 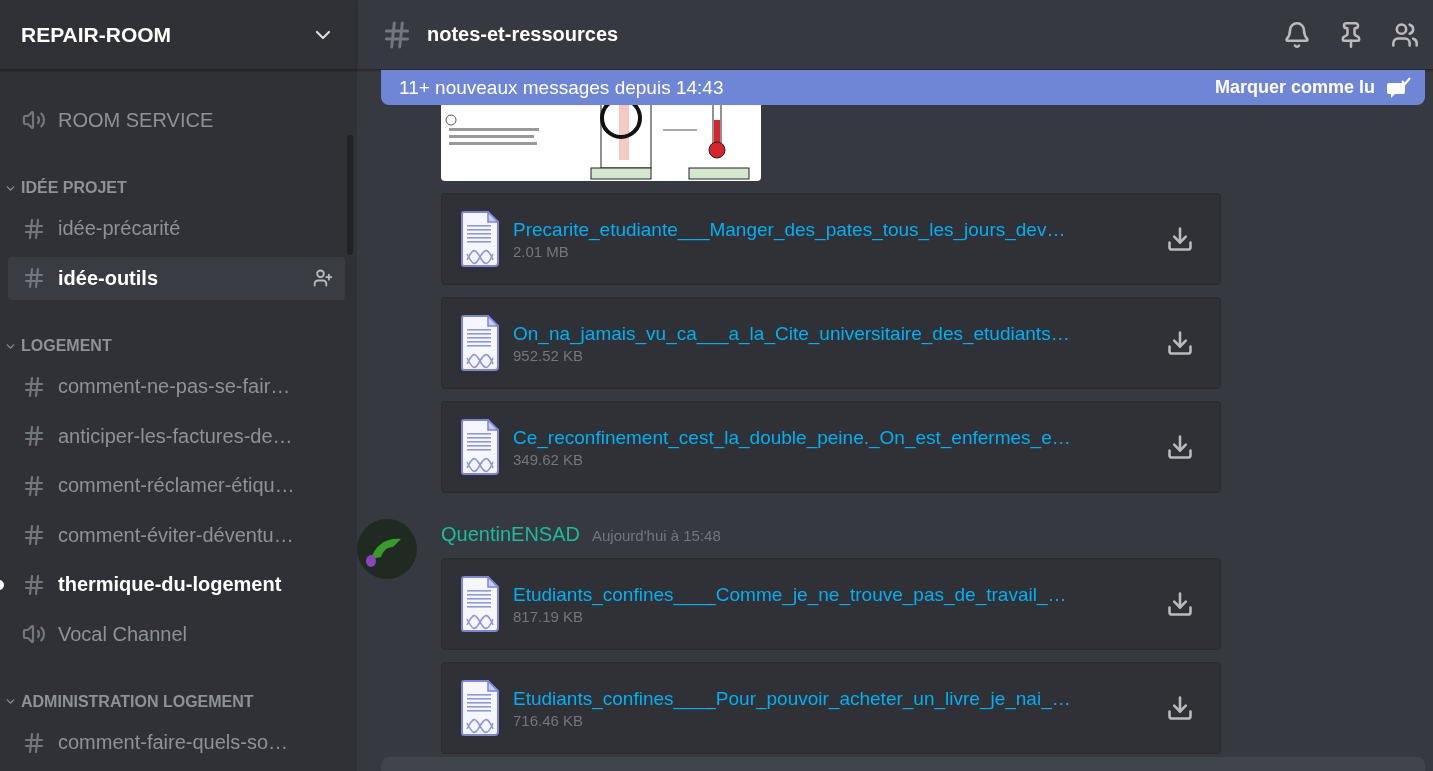 What do you see at coordinates (323, 278) in the screenshot?
I see `add-member-icon` at bounding box center [323, 278].